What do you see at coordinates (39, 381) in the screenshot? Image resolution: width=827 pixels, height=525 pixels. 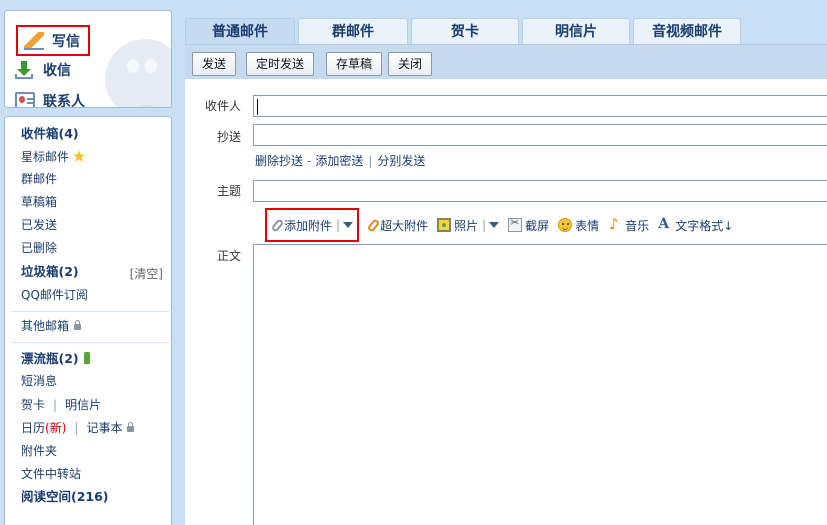 I see `nav-sms: 短消息` at bounding box center [39, 381].